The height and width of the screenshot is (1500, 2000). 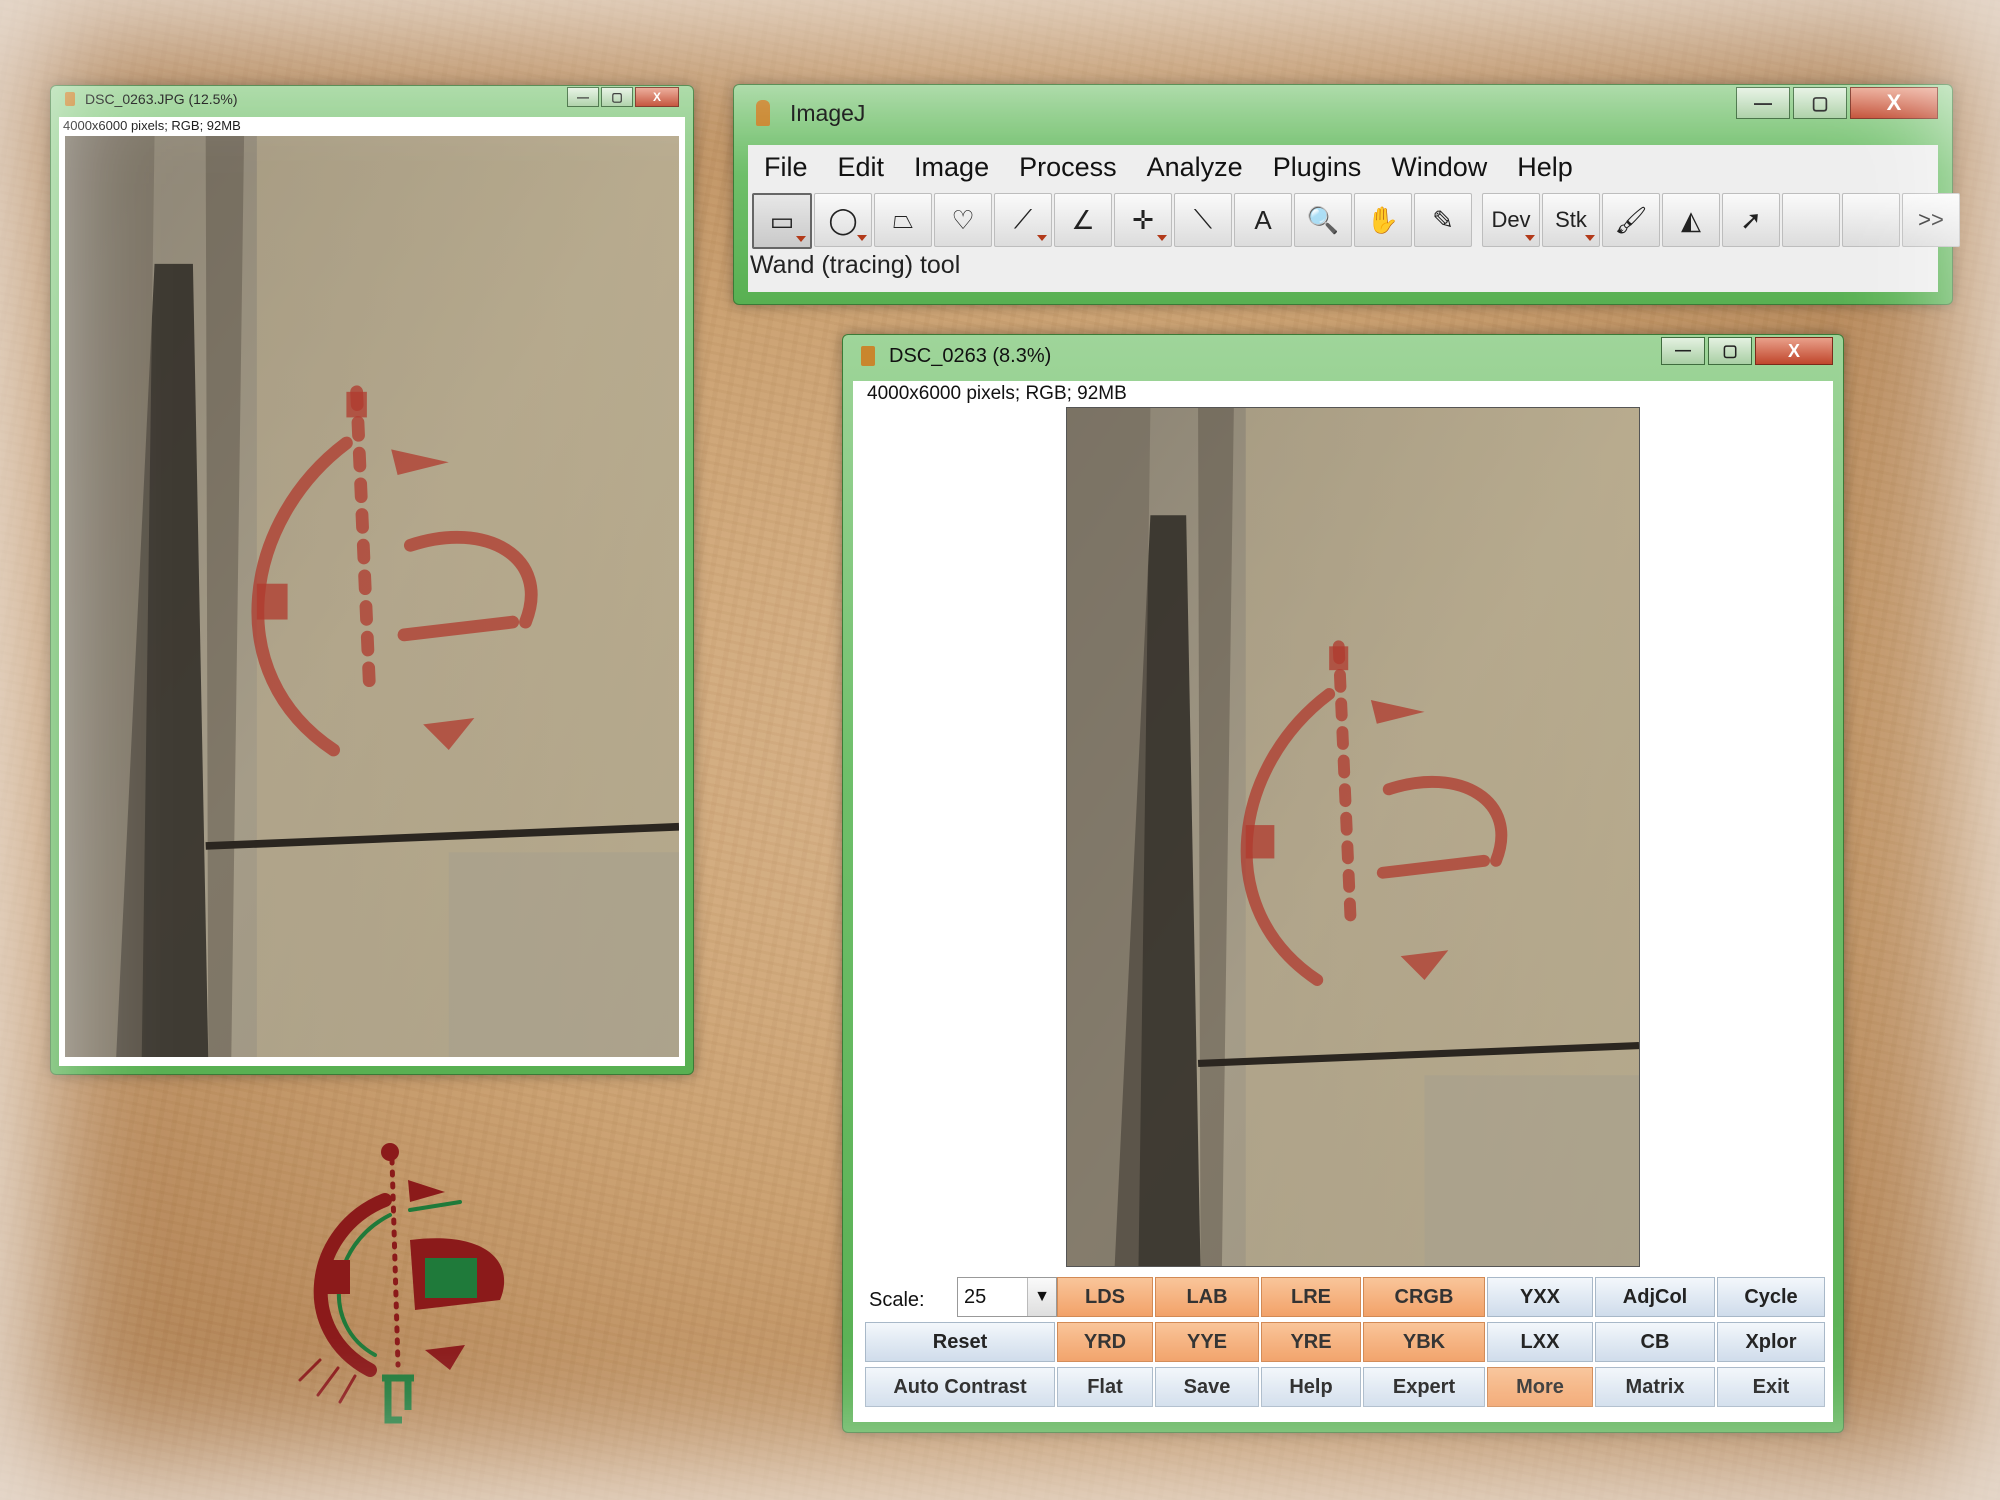 What do you see at coordinates (1424, 1342) in the screenshot?
I see `ybk-button: YBK` at bounding box center [1424, 1342].